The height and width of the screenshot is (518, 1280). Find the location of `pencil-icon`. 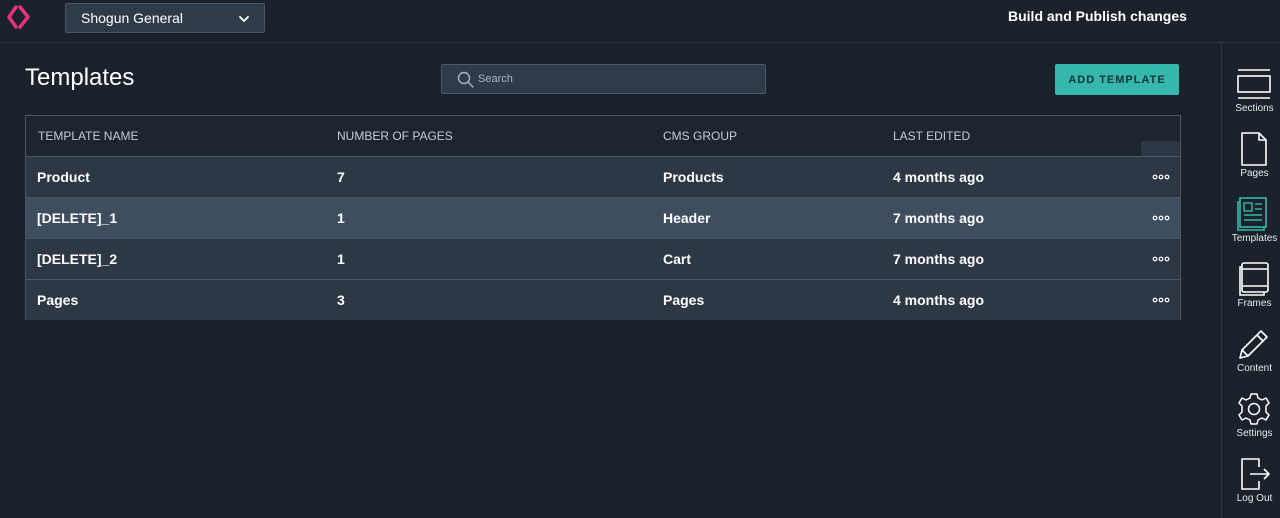

pencil-icon is located at coordinates (1253, 344).